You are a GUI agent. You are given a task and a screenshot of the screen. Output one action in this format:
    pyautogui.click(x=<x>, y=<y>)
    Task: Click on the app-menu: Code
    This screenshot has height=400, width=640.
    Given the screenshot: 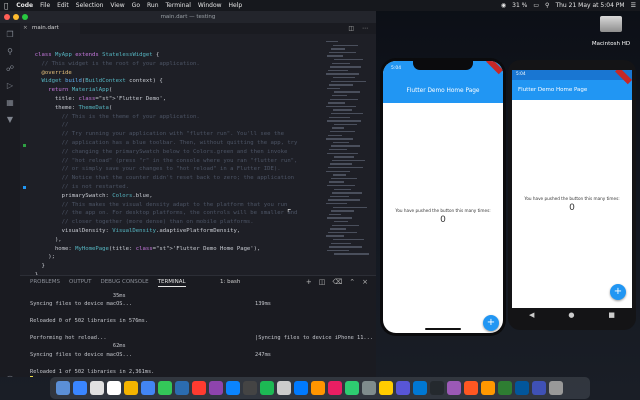 What is the action you would take?
    pyautogui.click(x=24, y=5)
    